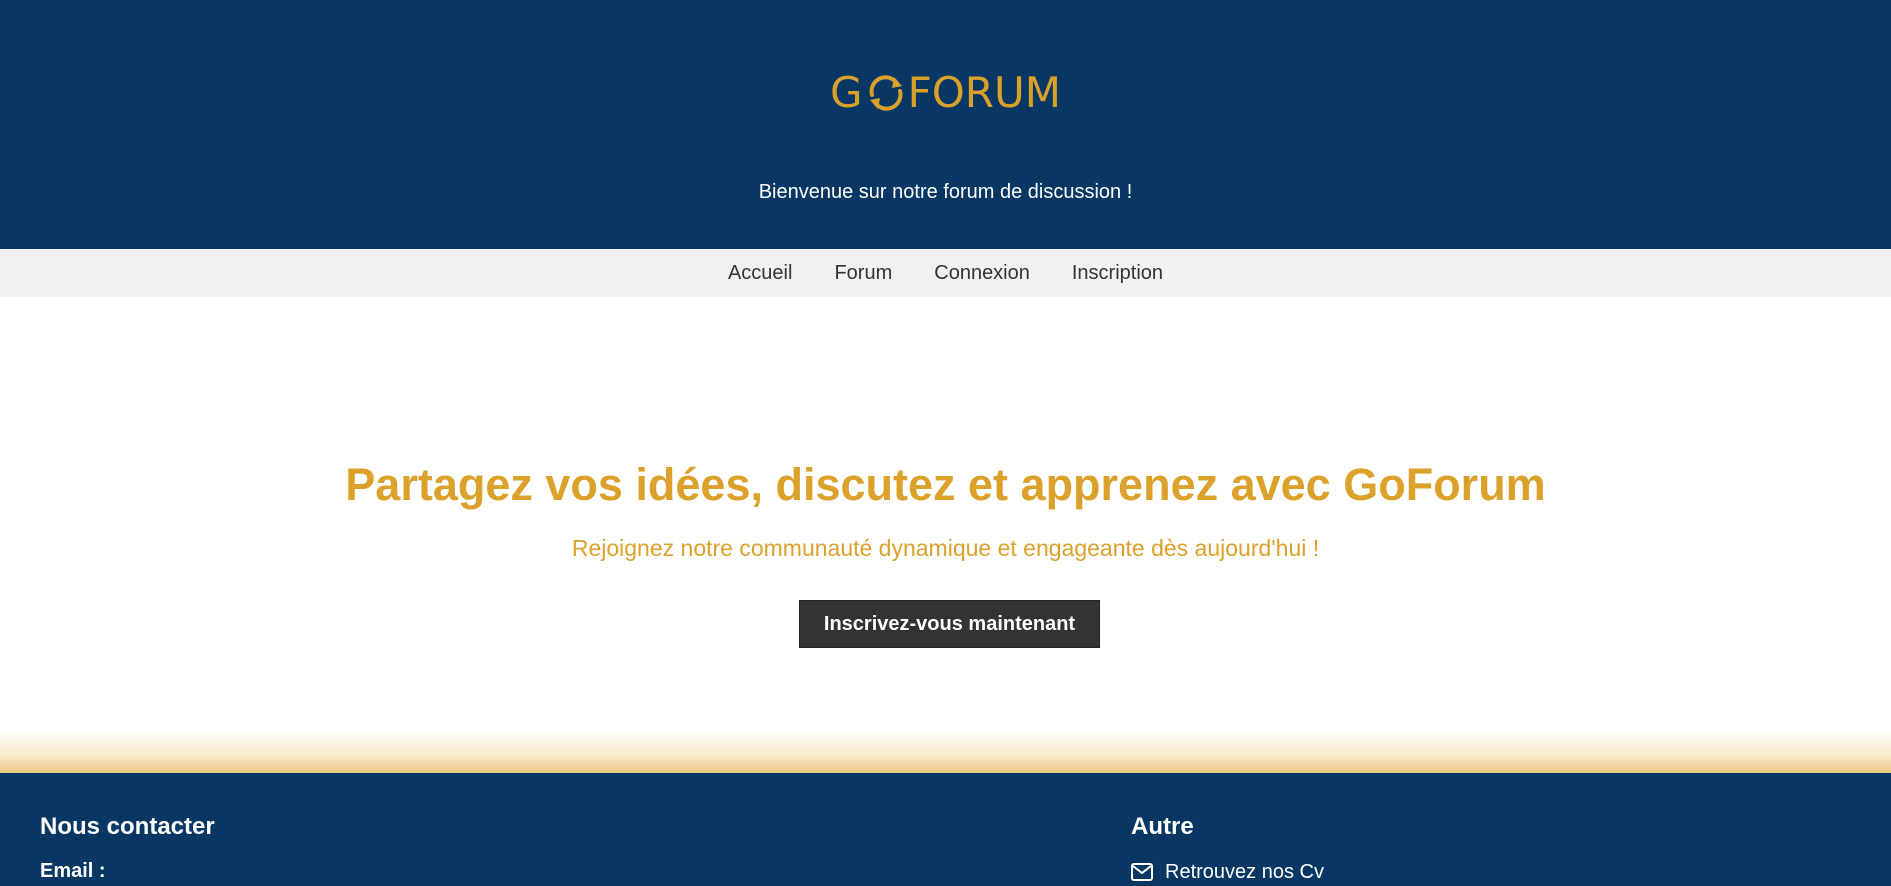  Describe the element at coordinates (982, 273) in the screenshot. I see `nav-item-connexion: Connexion` at that location.